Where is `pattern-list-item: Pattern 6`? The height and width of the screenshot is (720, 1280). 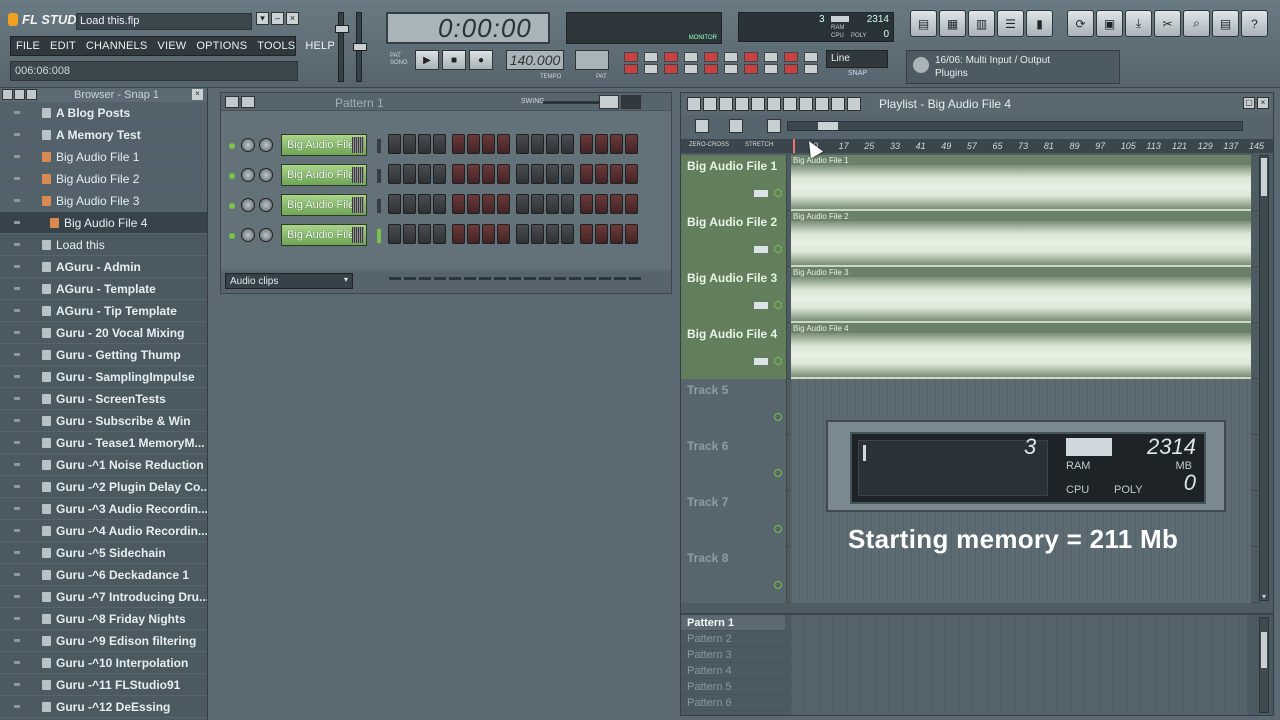 pattern-list-item: Pattern 6 is located at coordinates (733, 703).